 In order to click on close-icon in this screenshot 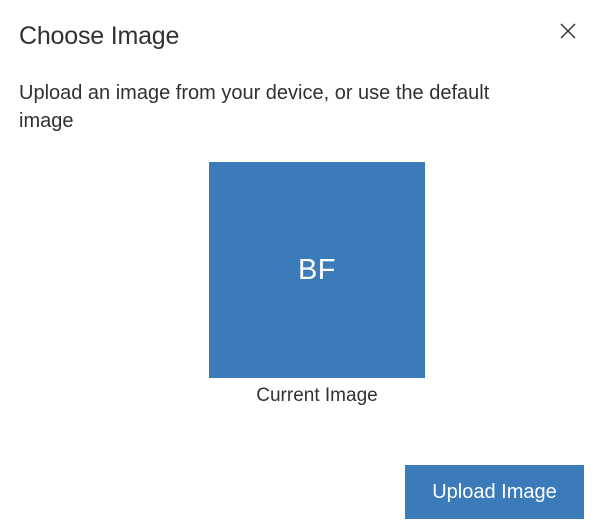, I will do `click(568, 33)`.